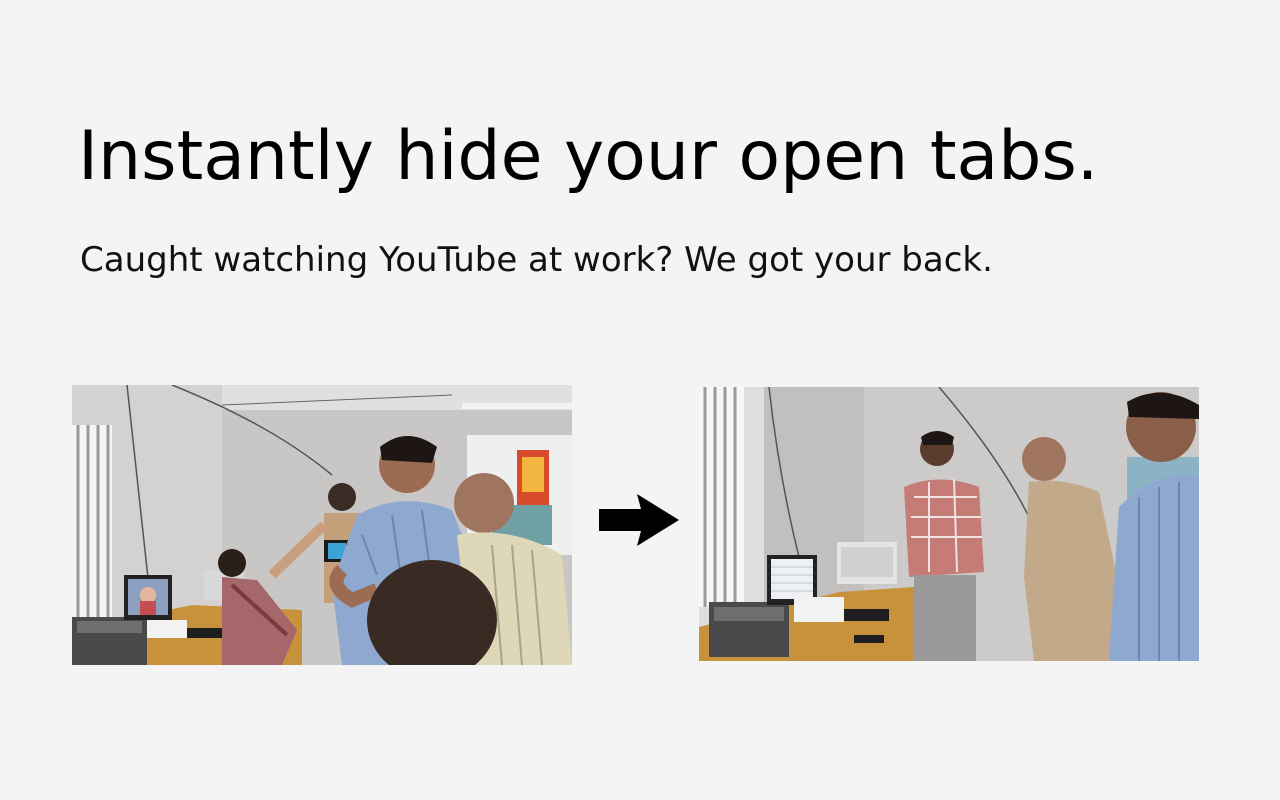  What do you see at coordinates (639, 520) in the screenshot?
I see `right-arrow-icon` at bounding box center [639, 520].